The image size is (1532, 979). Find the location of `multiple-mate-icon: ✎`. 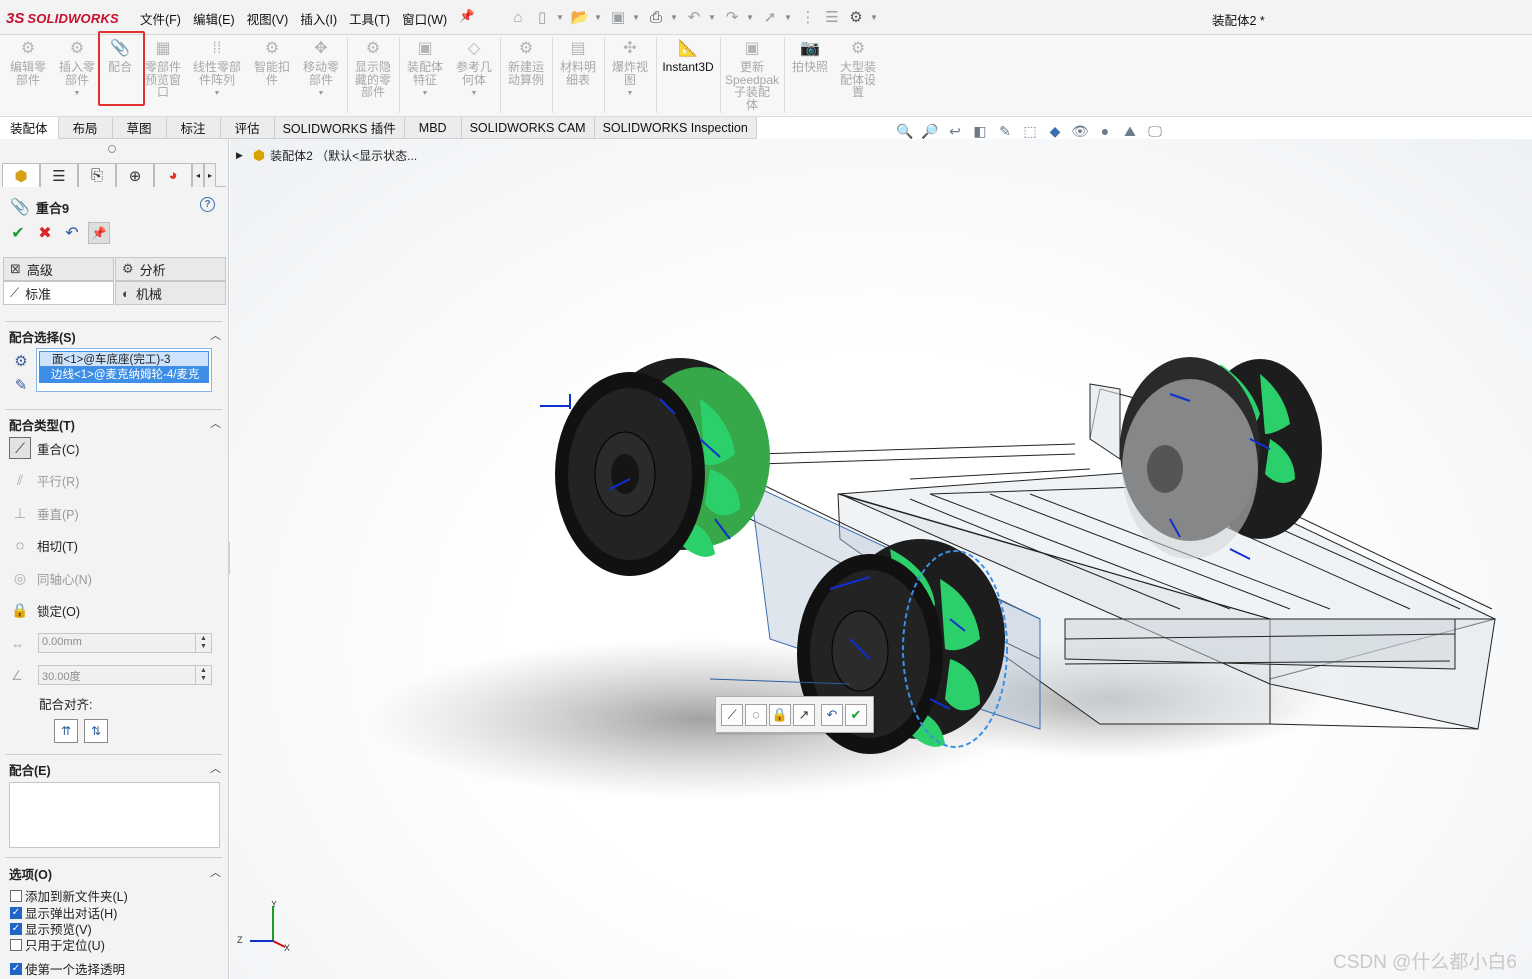

multiple-mate-icon: ✎ is located at coordinates (21, 385).